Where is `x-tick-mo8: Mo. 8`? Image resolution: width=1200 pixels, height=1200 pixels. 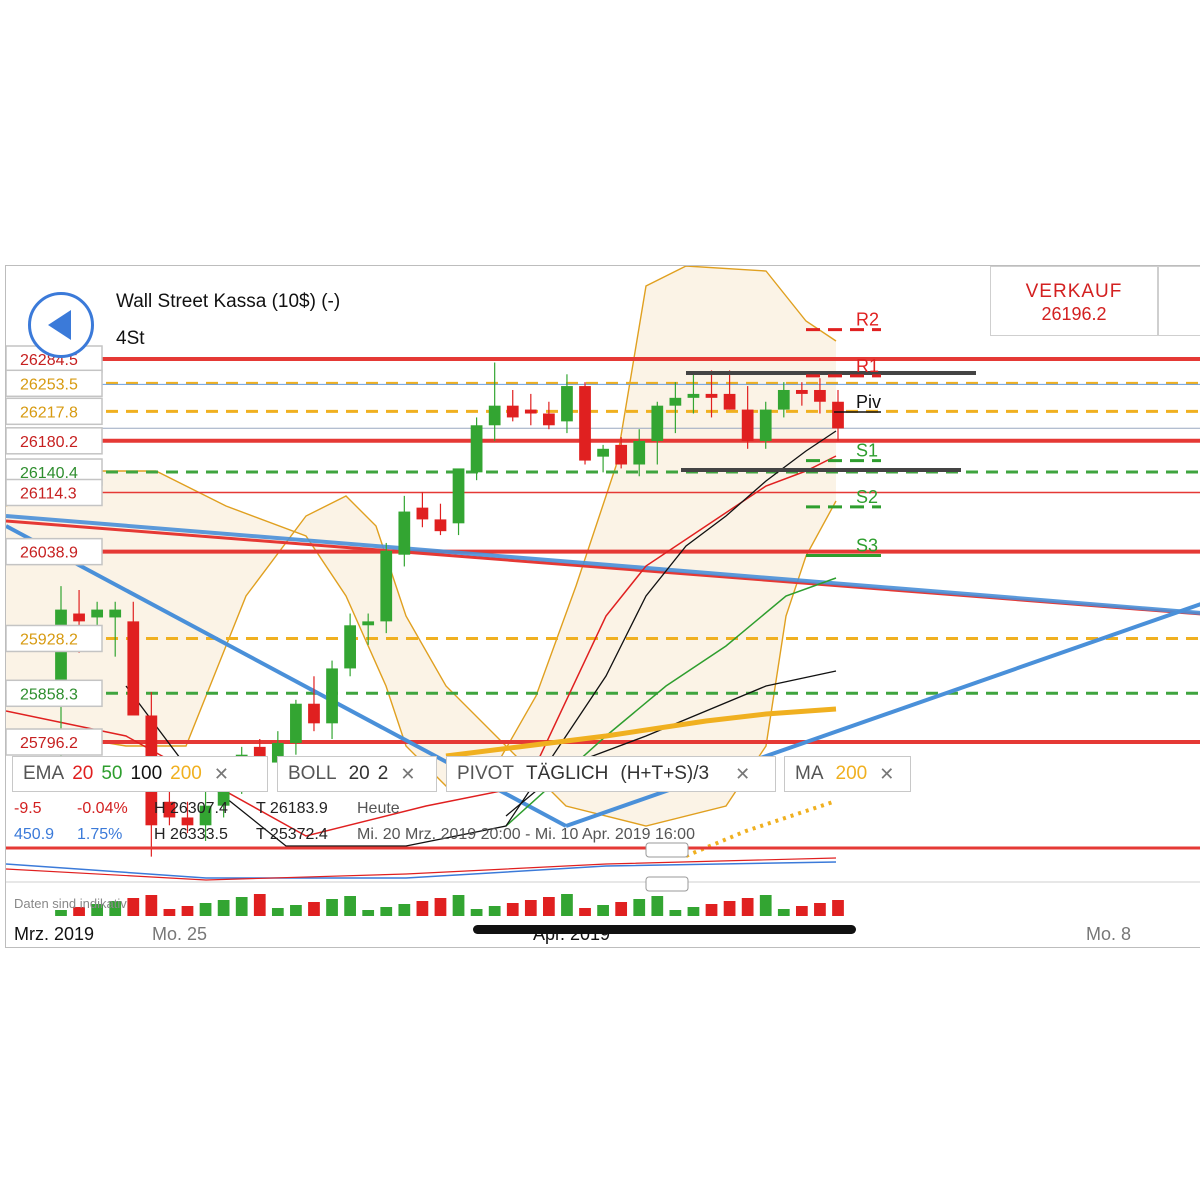
x-tick-mo8: Mo. 8 is located at coordinates (1108, 934).